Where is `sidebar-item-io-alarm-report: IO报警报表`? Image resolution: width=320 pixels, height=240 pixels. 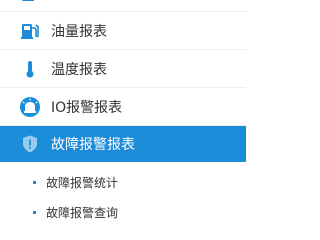 sidebar-item-io-alarm-report: IO报警报表 is located at coordinates (123, 107).